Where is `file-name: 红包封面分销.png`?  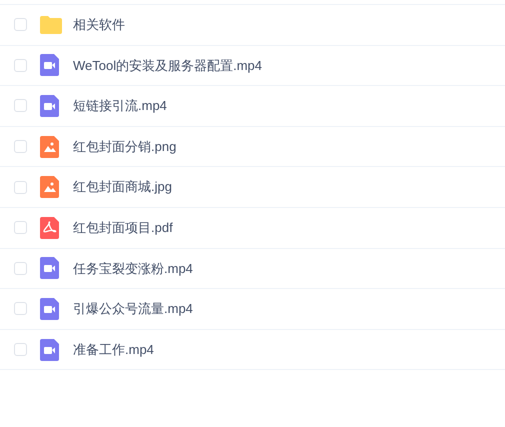 file-name: 红包封面分销.png is located at coordinates (124, 146).